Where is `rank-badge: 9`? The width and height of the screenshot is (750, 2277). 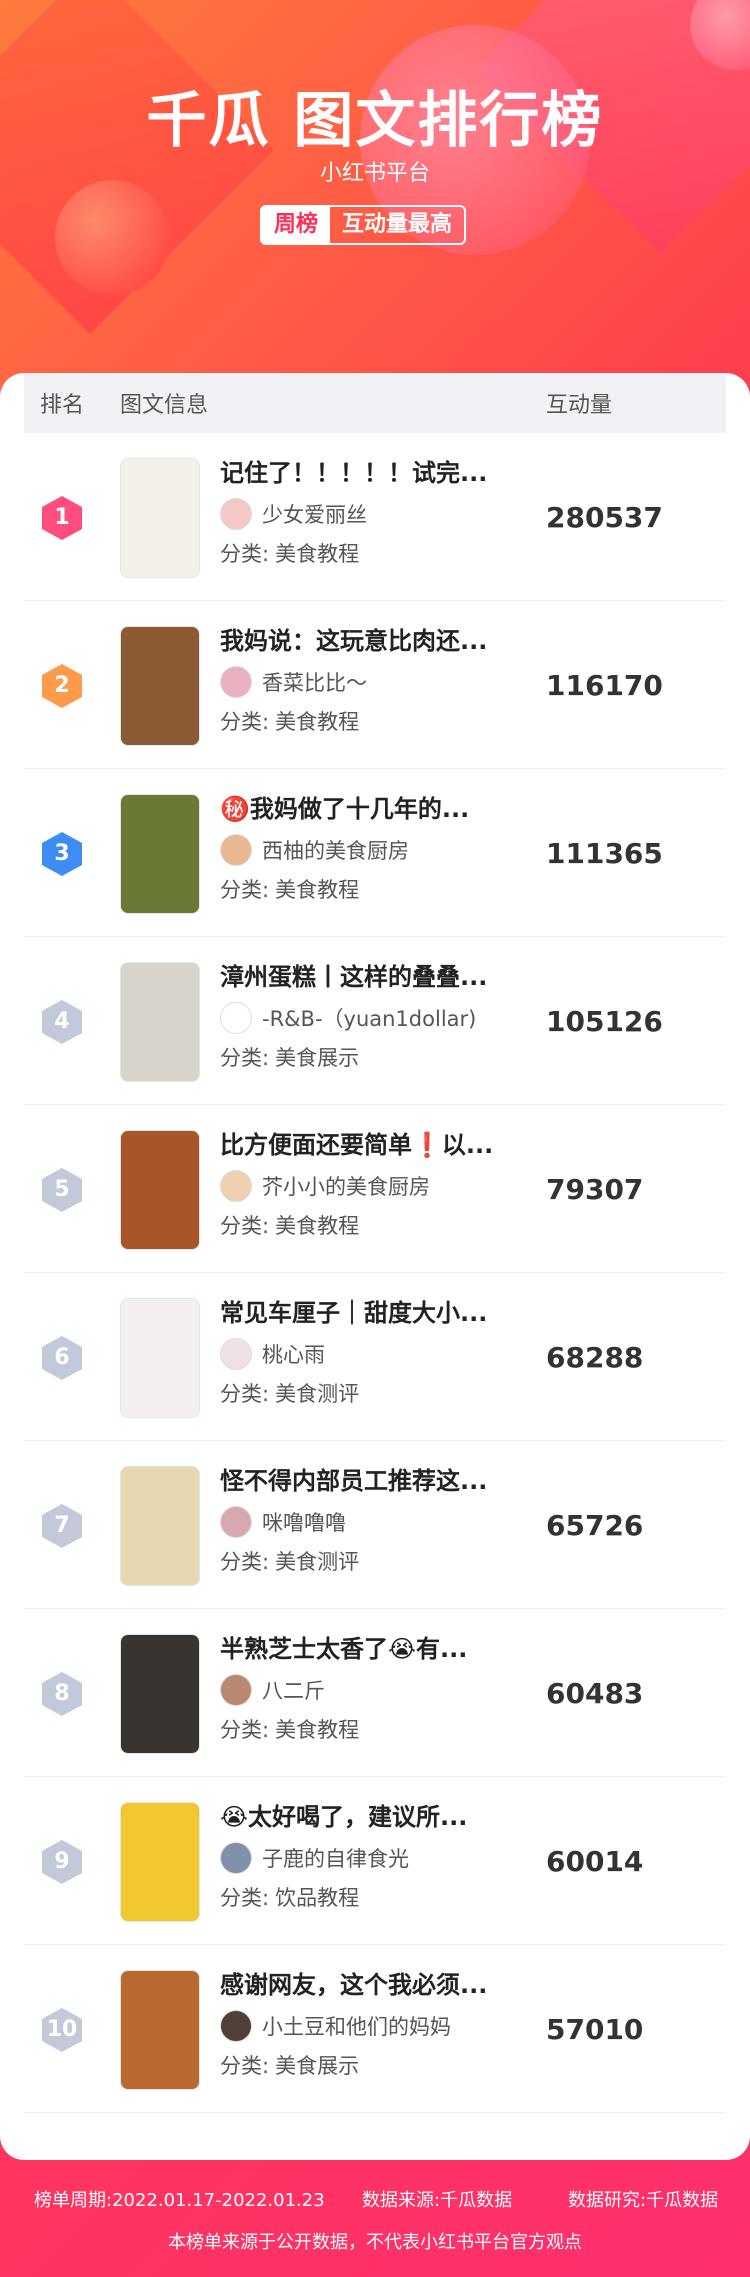
rank-badge: 9 is located at coordinates (62, 1862).